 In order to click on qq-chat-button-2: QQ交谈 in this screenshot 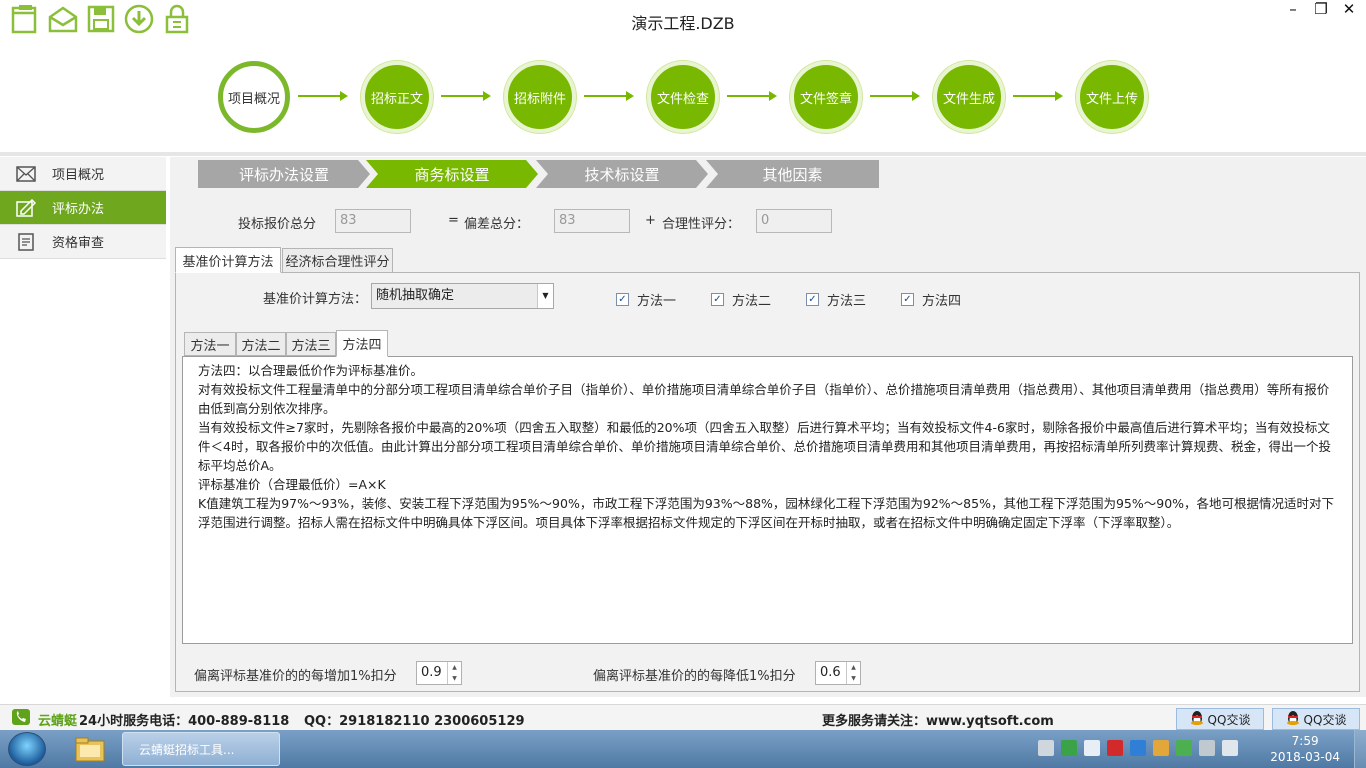, I will do `click(1316, 719)`.